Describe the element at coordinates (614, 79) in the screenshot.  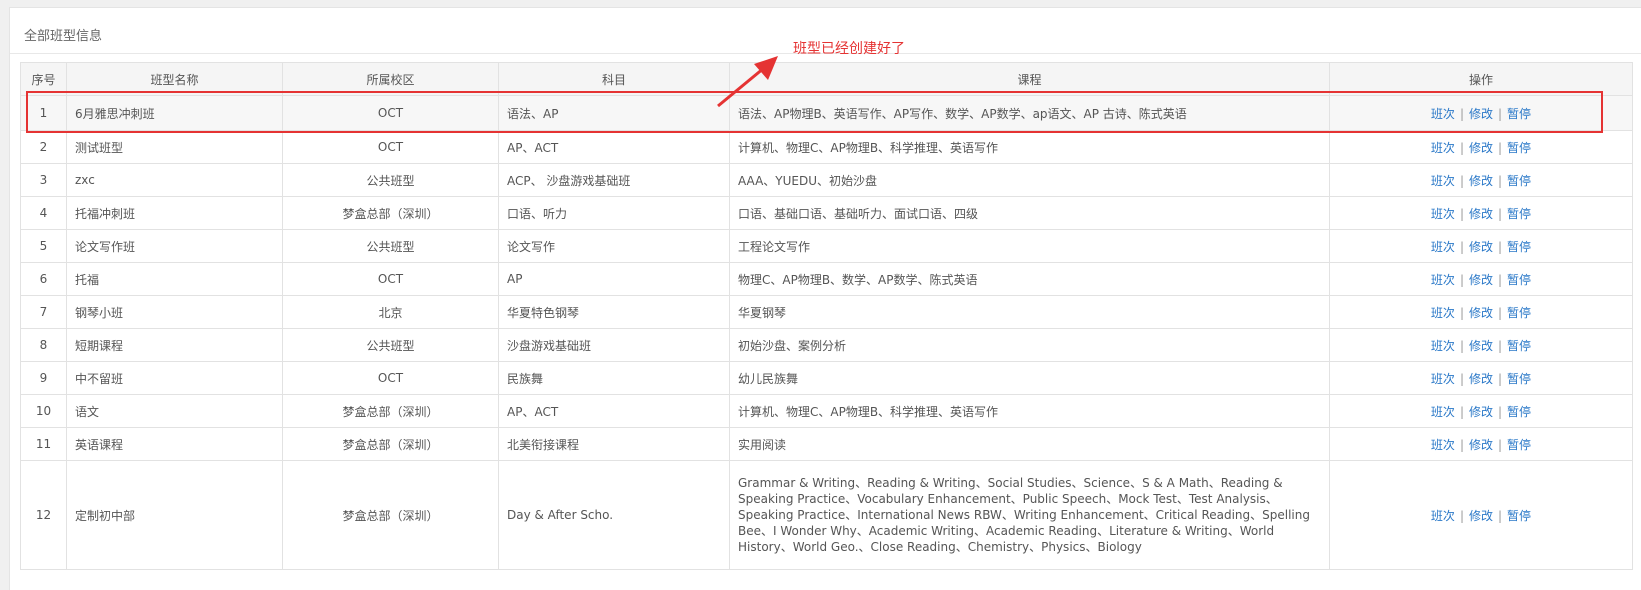
I see `header-subject: 科目` at that location.